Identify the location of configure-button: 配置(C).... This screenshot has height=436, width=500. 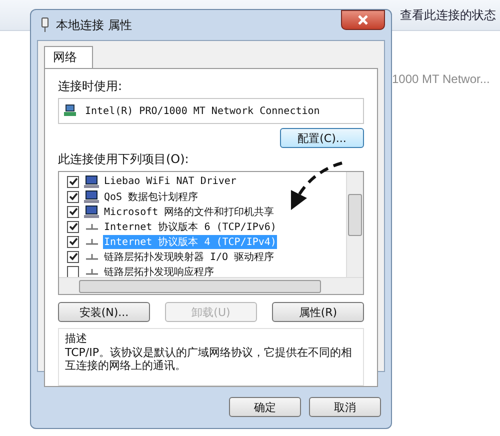
(322, 138).